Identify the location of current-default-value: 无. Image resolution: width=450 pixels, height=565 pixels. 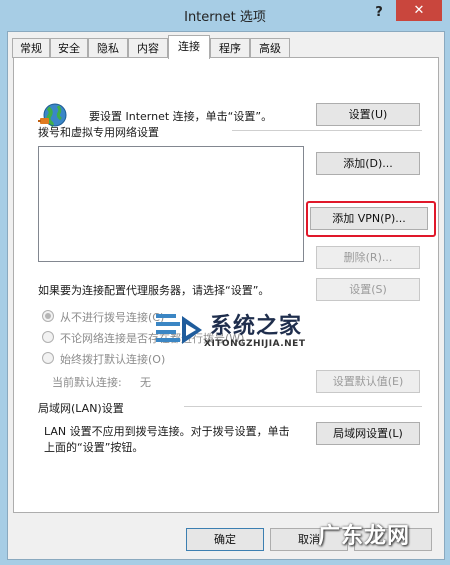
(145, 382).